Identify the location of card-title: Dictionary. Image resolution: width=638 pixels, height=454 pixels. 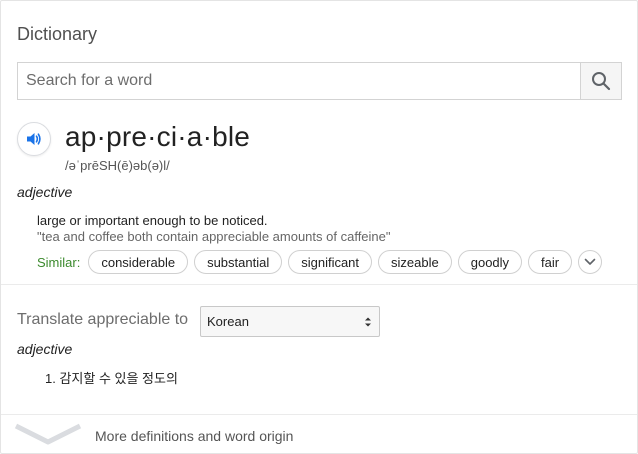
(57, 34).